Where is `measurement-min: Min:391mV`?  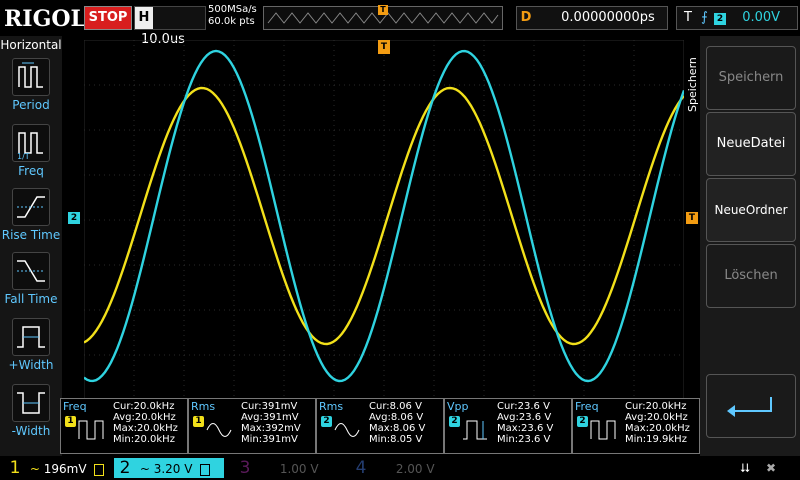 measurement-min: Min:391mV is located at coordinates (269, 439).